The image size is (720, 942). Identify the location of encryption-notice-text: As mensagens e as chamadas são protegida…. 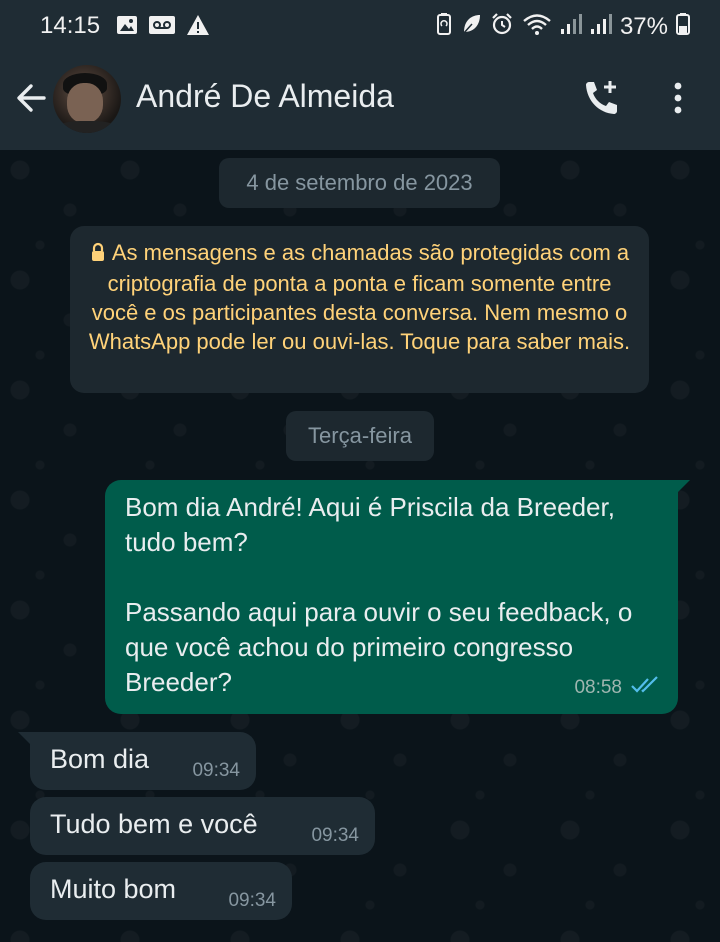
(359, 297).